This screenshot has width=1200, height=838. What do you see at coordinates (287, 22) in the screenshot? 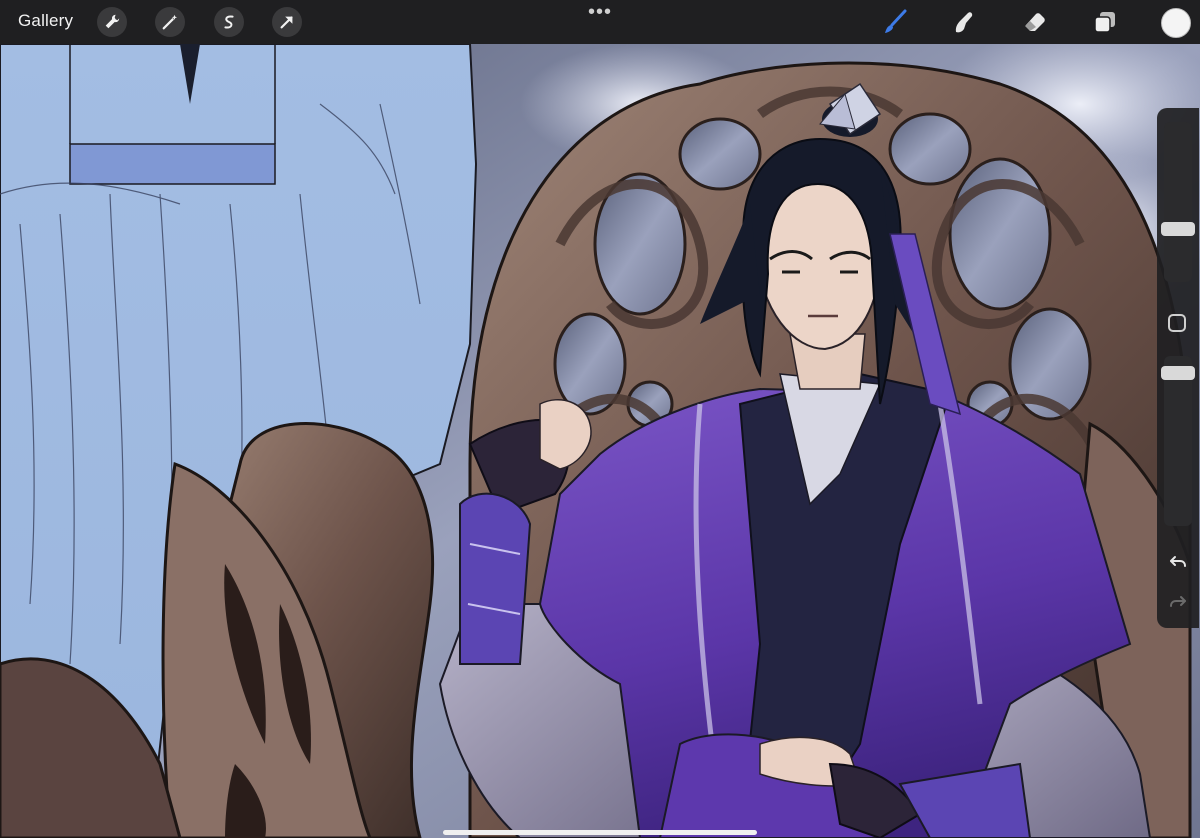
I see `transform-arrow-icon` at bounding box center [287, 22].